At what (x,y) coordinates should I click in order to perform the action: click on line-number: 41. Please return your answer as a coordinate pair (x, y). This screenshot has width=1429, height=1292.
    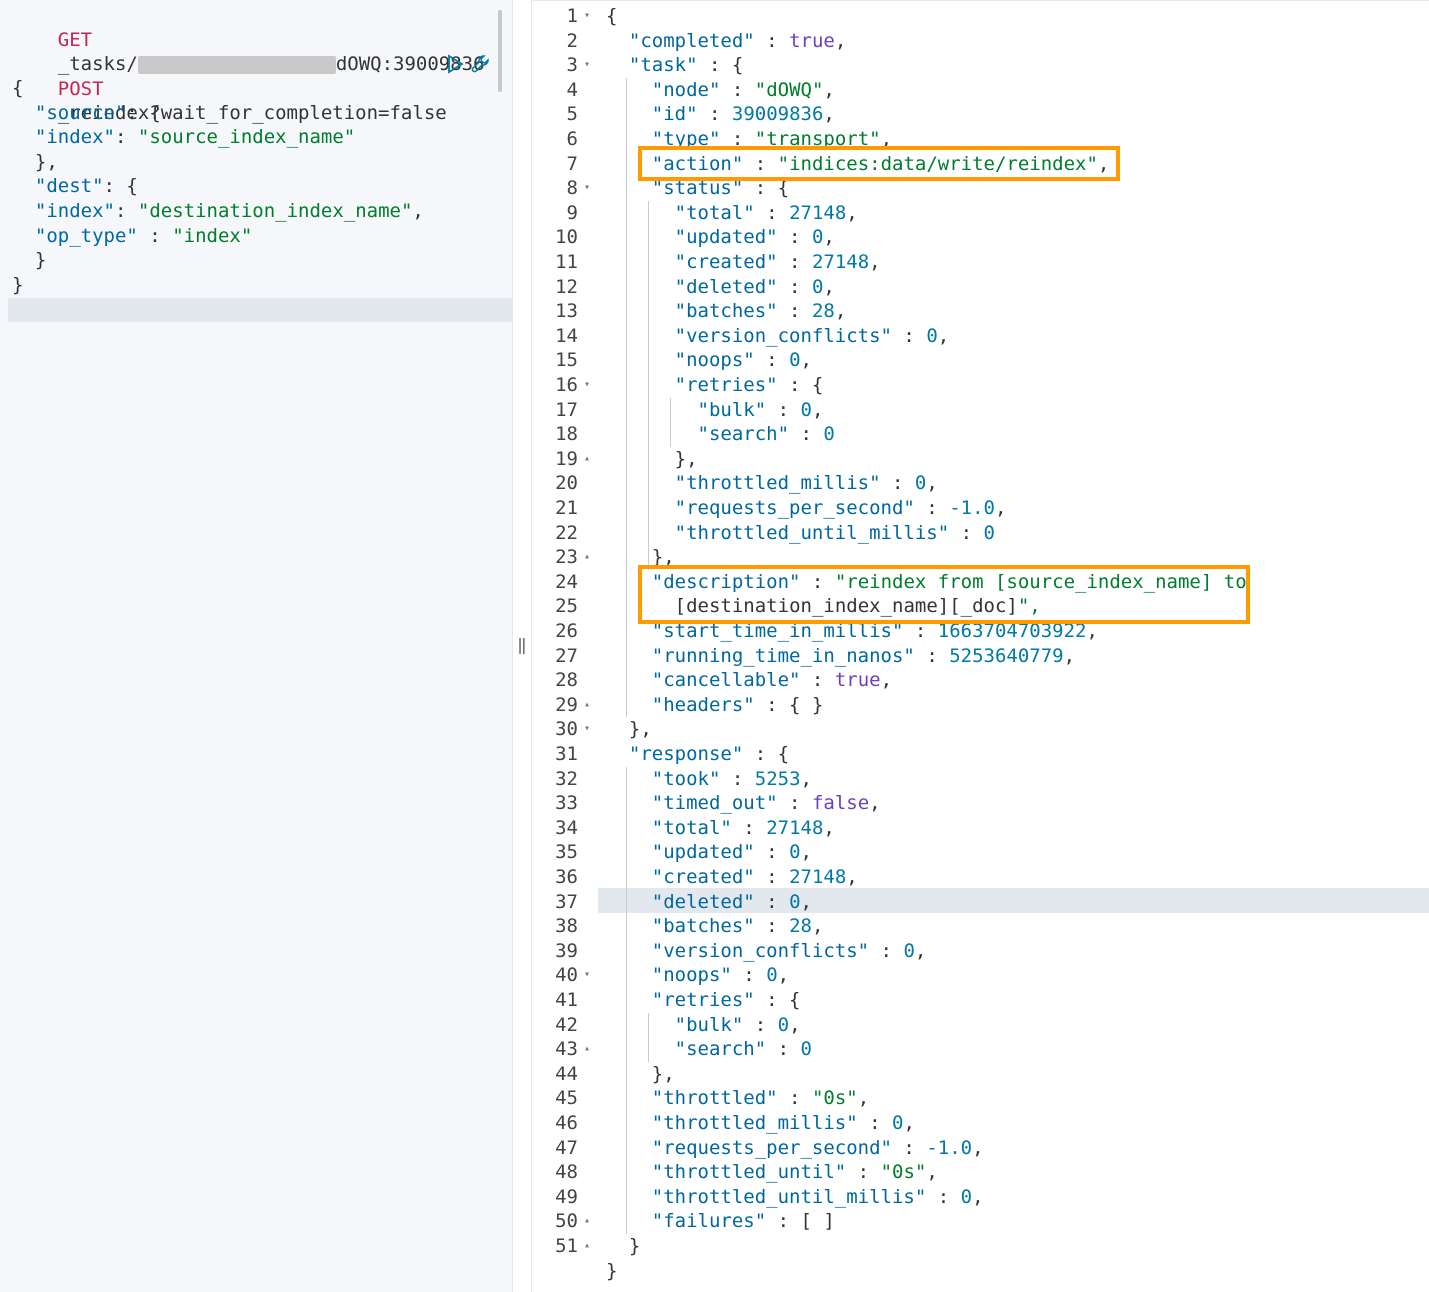
    Looking at the image, I should click on (566, 1000).